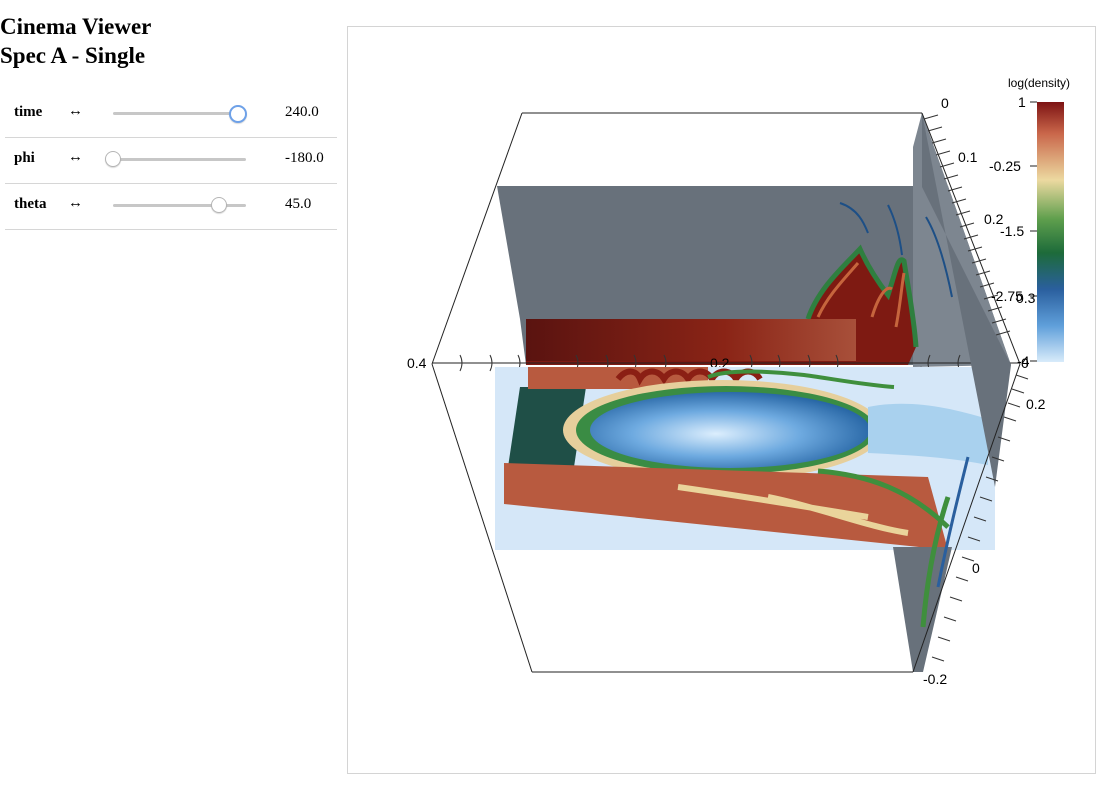 The height and width of the screenshot is (787, 1118). I want to click on low-density-bubble, so click(730, 430).